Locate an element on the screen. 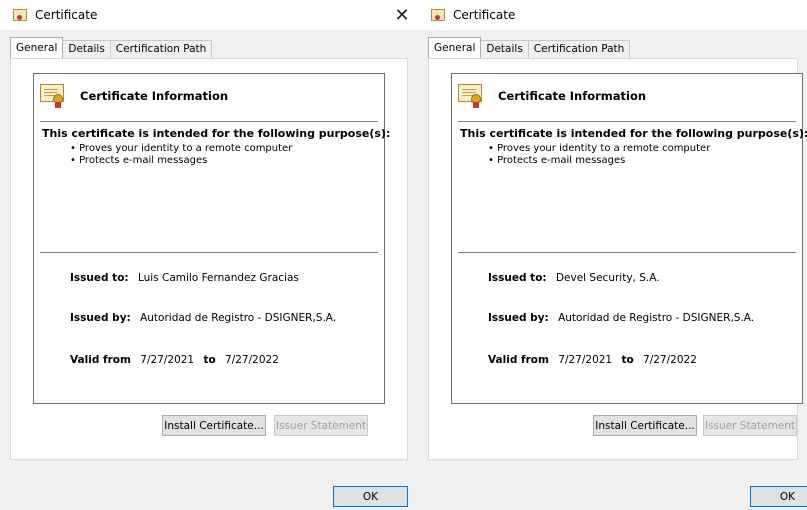 This screenshot has width=807, height=510. title-bar: Certificate ✕ is located at coordinates (209, 15).